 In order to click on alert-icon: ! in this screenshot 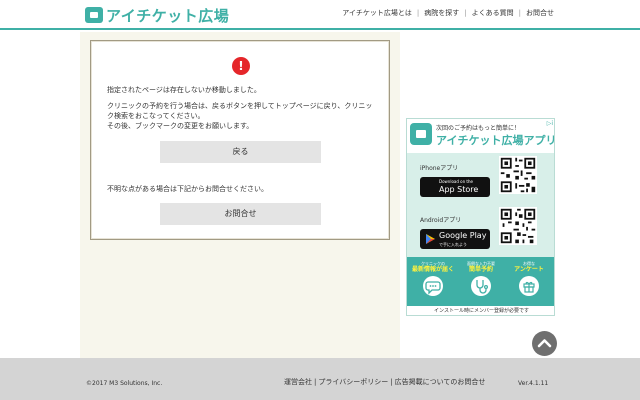, I will do `click(241, 66)`.